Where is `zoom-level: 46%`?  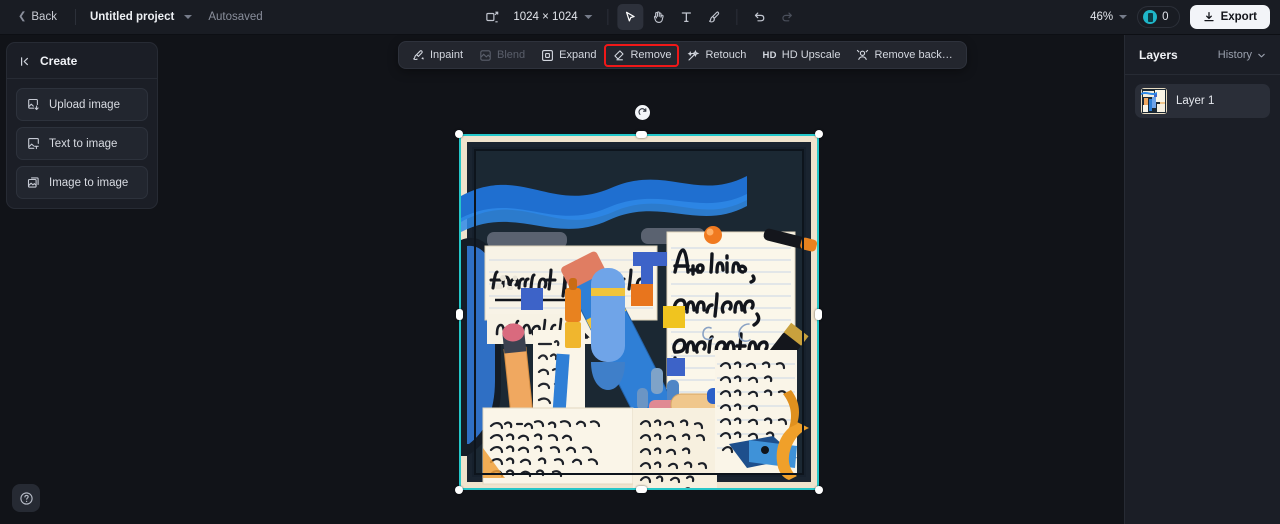 zoom-level: 46% is located at coordinates (1099, 17).